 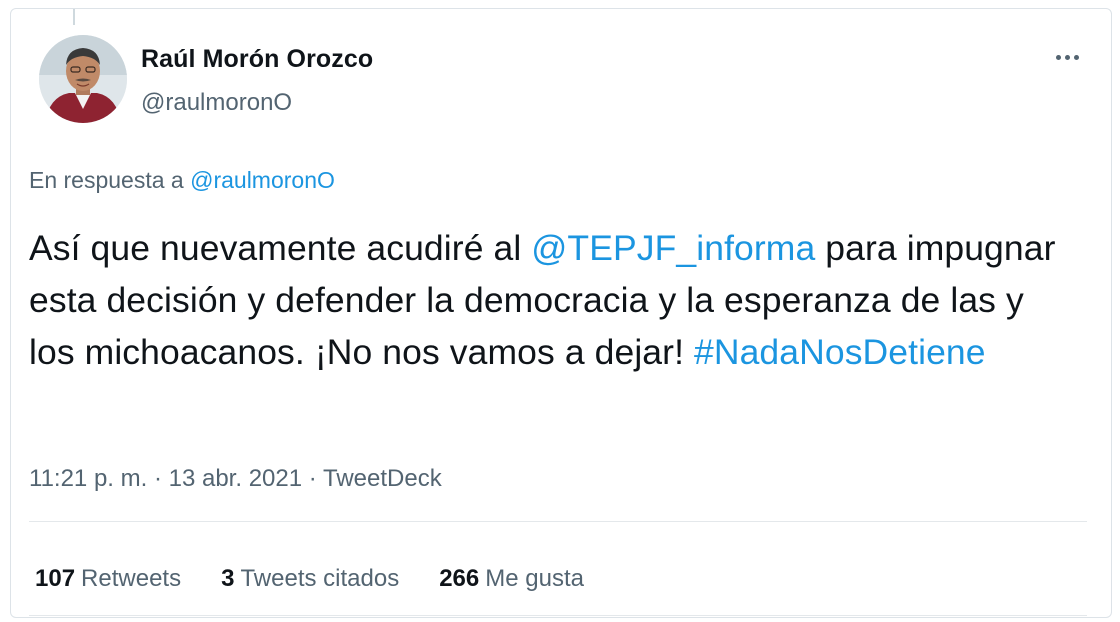 I want to click on retweets-stat: 107 Retweets, so click(x=108, y=579).